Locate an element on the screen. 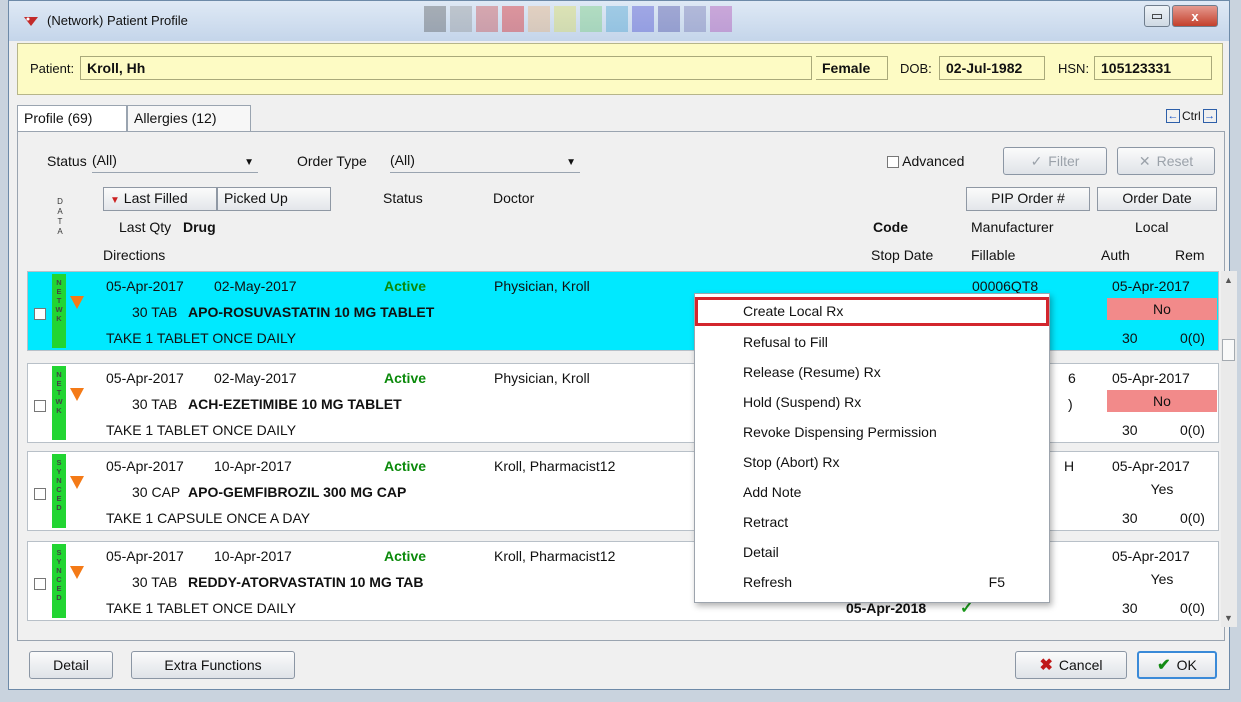  menu-item-detail: Detail is located at coordinates (872, 552).